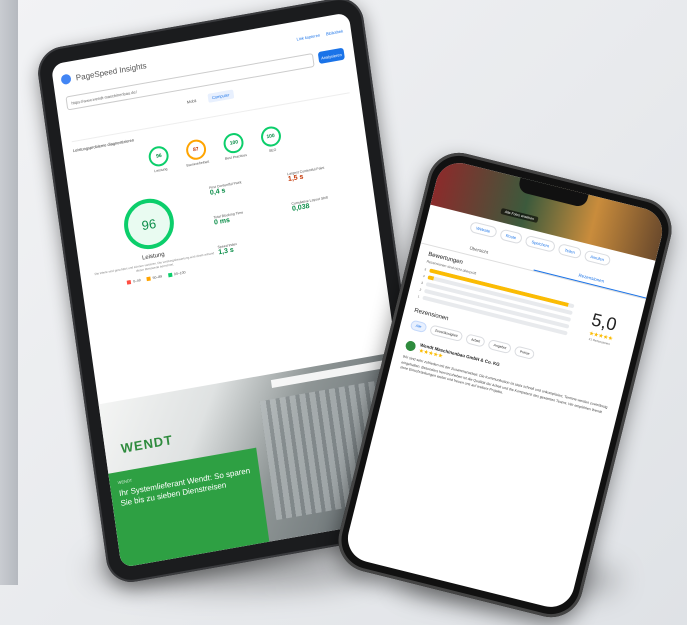 The width and height of the screenshot is (687, 625). I want to click on gauge-best-practices: 100, so click(234, 143).